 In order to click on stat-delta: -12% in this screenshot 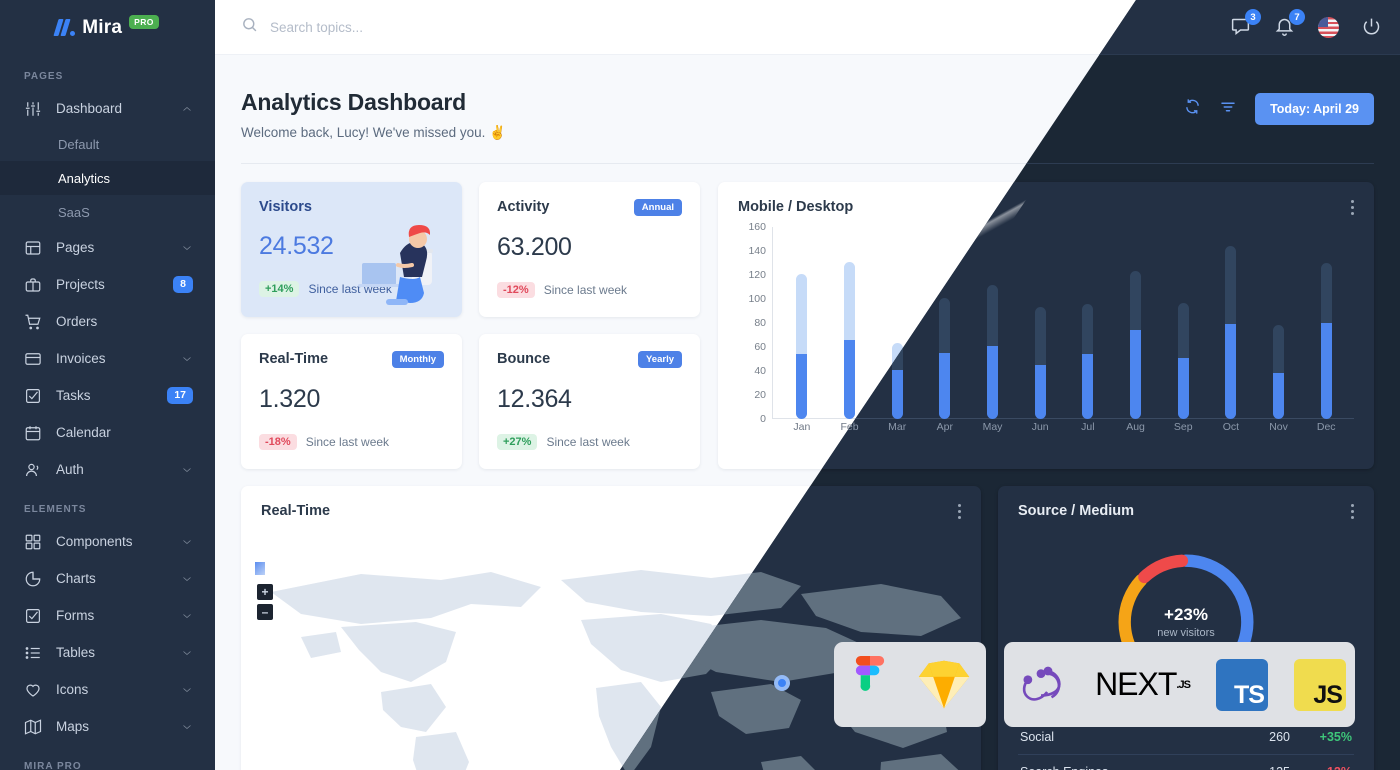, I will do `click(516, 290)`.